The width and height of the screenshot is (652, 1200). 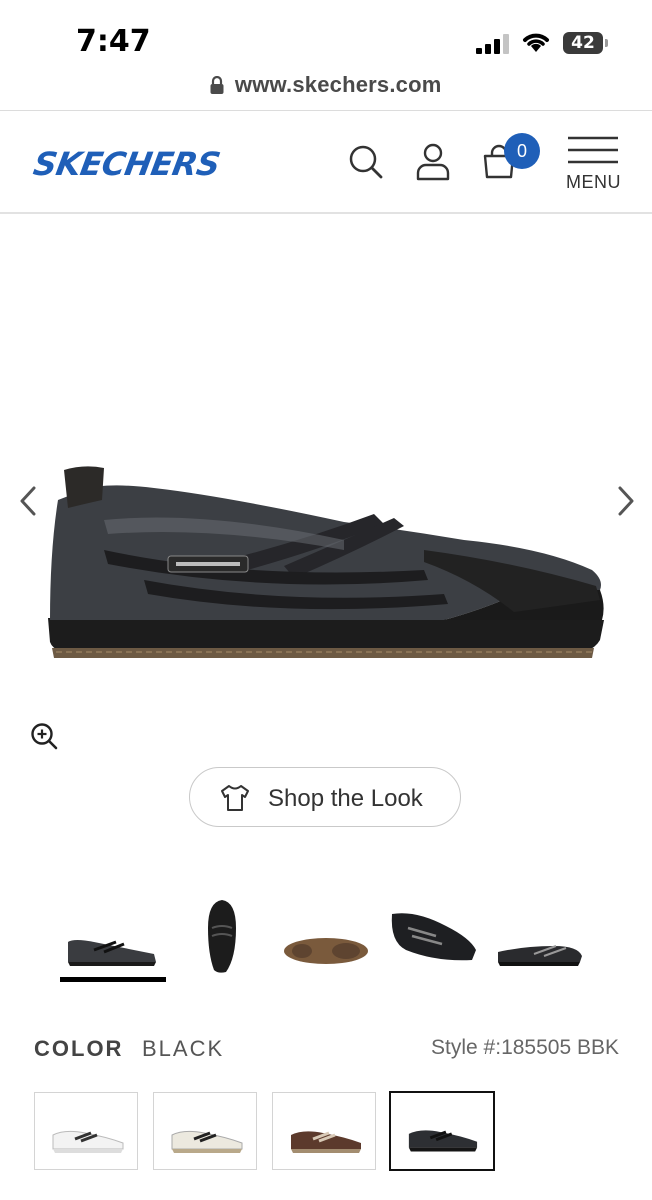 What do you see at coordinates (536, 42) in the screenshot?
I see `wifi-icon` at bounding box center [536, 42].